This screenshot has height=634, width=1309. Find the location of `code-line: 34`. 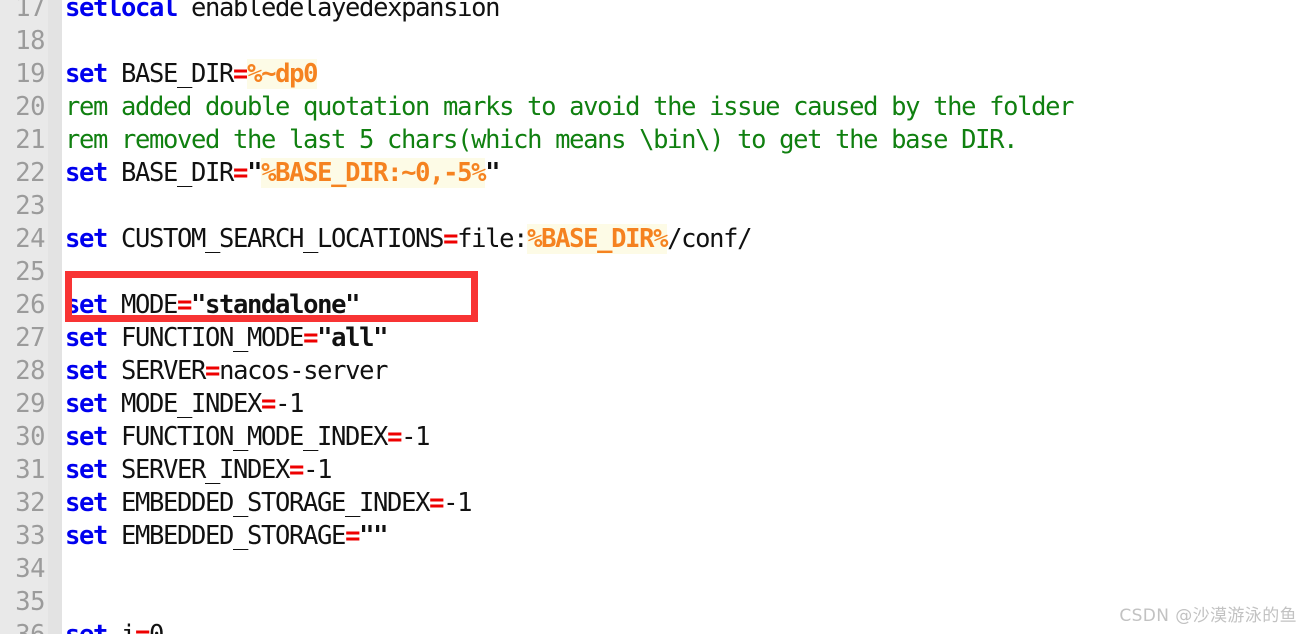

code-line: 34 is located at coordinates (654, 569).